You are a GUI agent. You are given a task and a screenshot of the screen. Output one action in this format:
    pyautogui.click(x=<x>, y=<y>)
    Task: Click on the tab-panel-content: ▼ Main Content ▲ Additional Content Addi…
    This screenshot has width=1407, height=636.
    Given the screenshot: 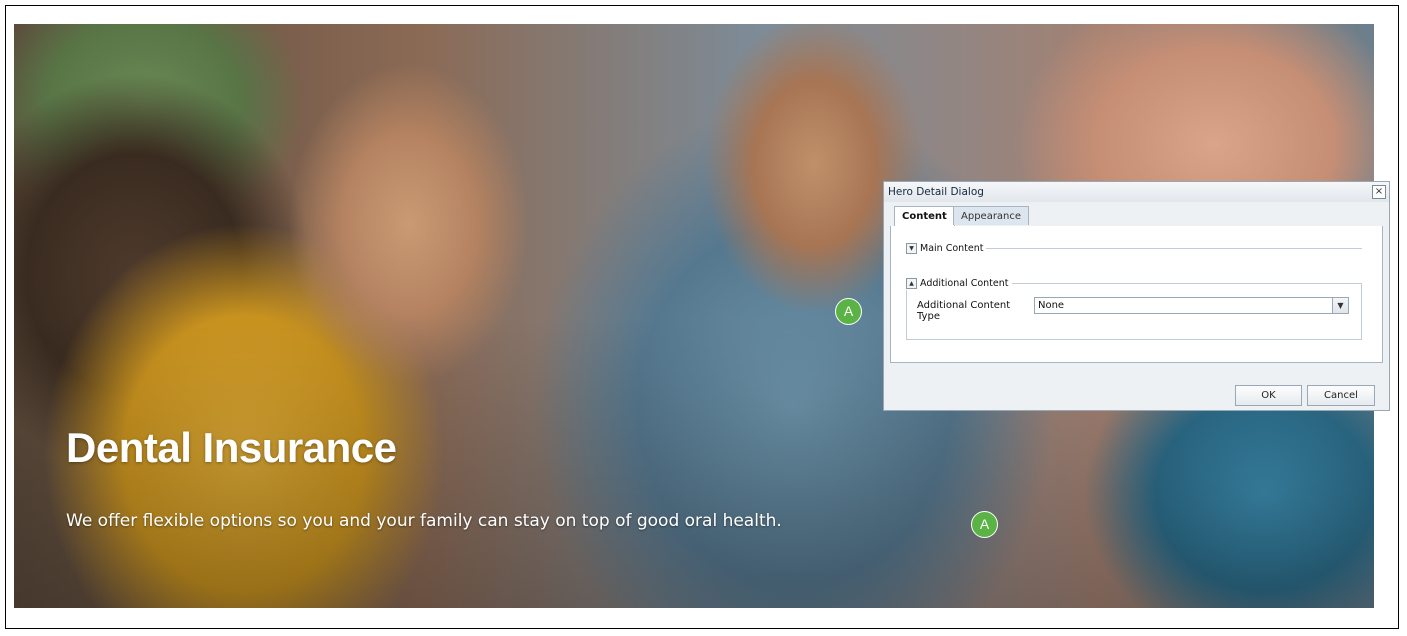 What is the action you would take?
    pyautogui.click(x=1136, y=294)
    